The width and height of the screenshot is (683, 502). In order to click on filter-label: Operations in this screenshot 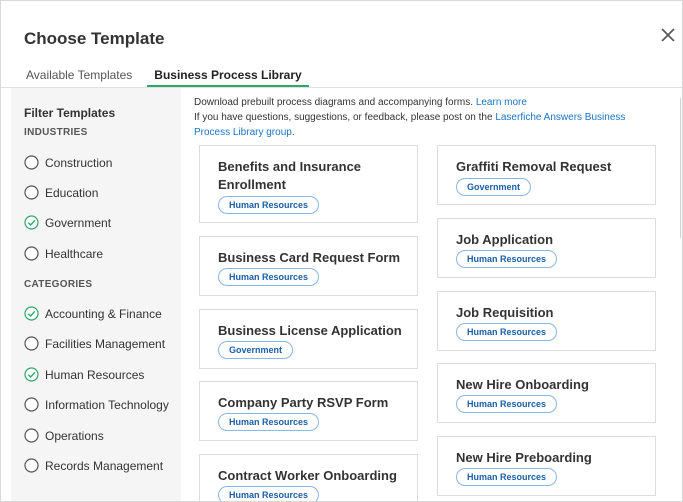, I will do `click(74, 435)`.